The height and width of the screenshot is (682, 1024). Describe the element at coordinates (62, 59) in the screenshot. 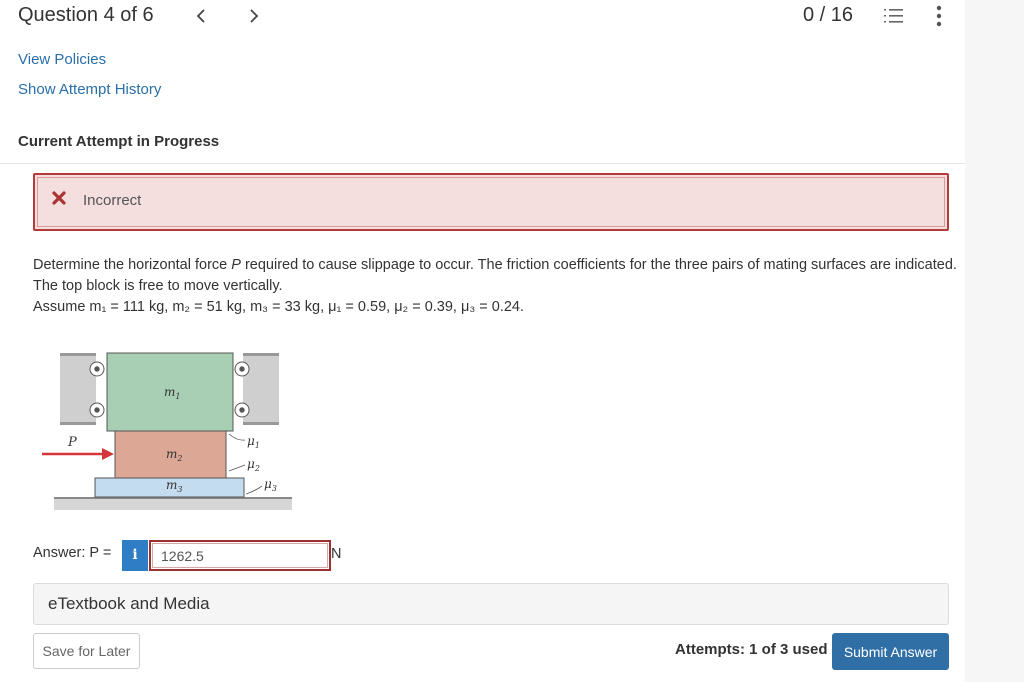

I see `view-policies-link: View Policies` at that location.